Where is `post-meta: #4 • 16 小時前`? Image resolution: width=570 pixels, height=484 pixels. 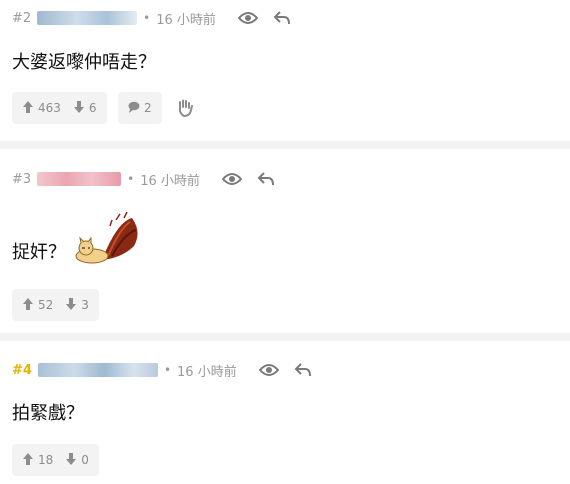 post-meta: #4 • 16 小時前 is located at coordinates (168, 370).